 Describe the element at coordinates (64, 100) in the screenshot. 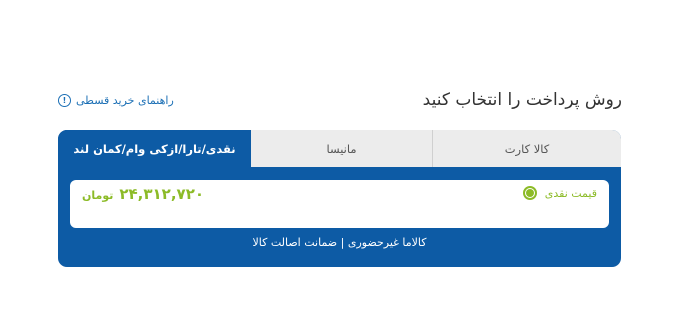

I see `info-icon: !` at that location.